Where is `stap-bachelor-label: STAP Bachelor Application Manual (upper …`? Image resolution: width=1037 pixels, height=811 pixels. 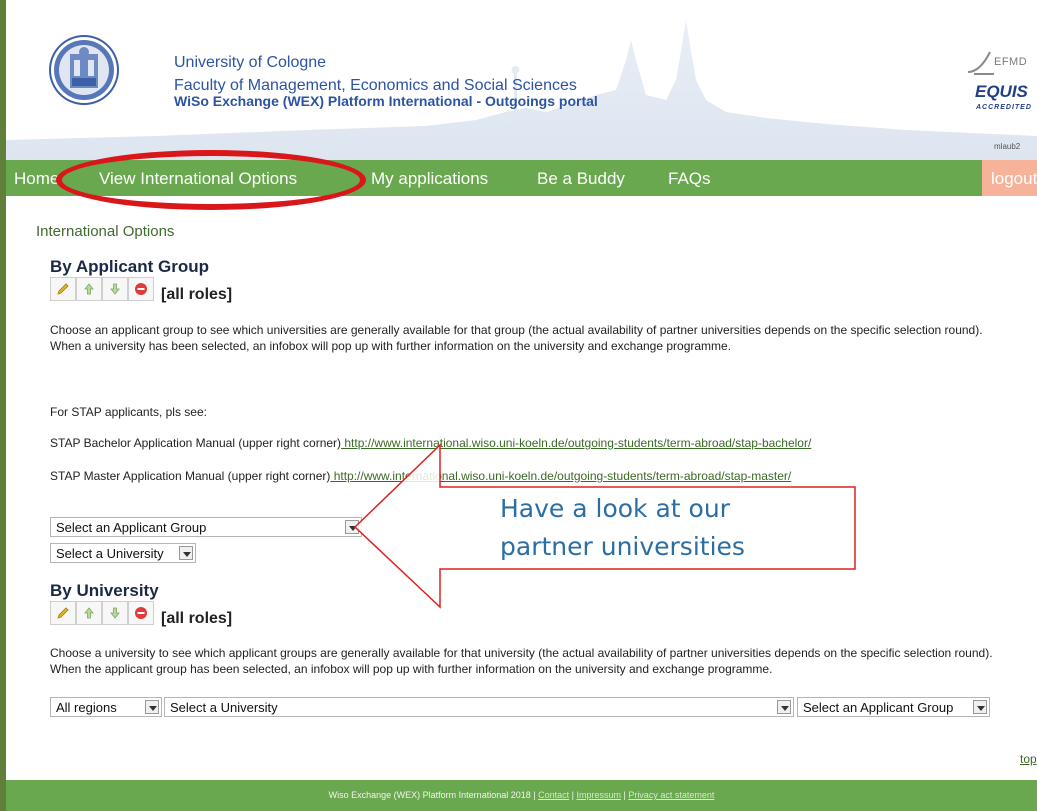
stap-bachelor-label: STAP Bachelor Application Manual (upper … is located at coordinates (196, 443).